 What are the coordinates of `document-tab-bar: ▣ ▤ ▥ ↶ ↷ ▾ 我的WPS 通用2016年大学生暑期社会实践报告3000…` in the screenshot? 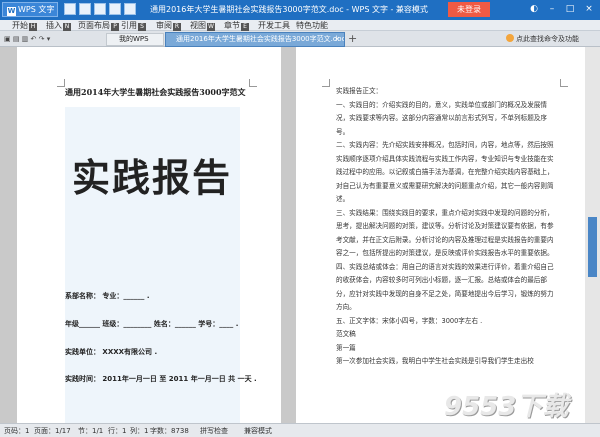 It's located at (300, 39).